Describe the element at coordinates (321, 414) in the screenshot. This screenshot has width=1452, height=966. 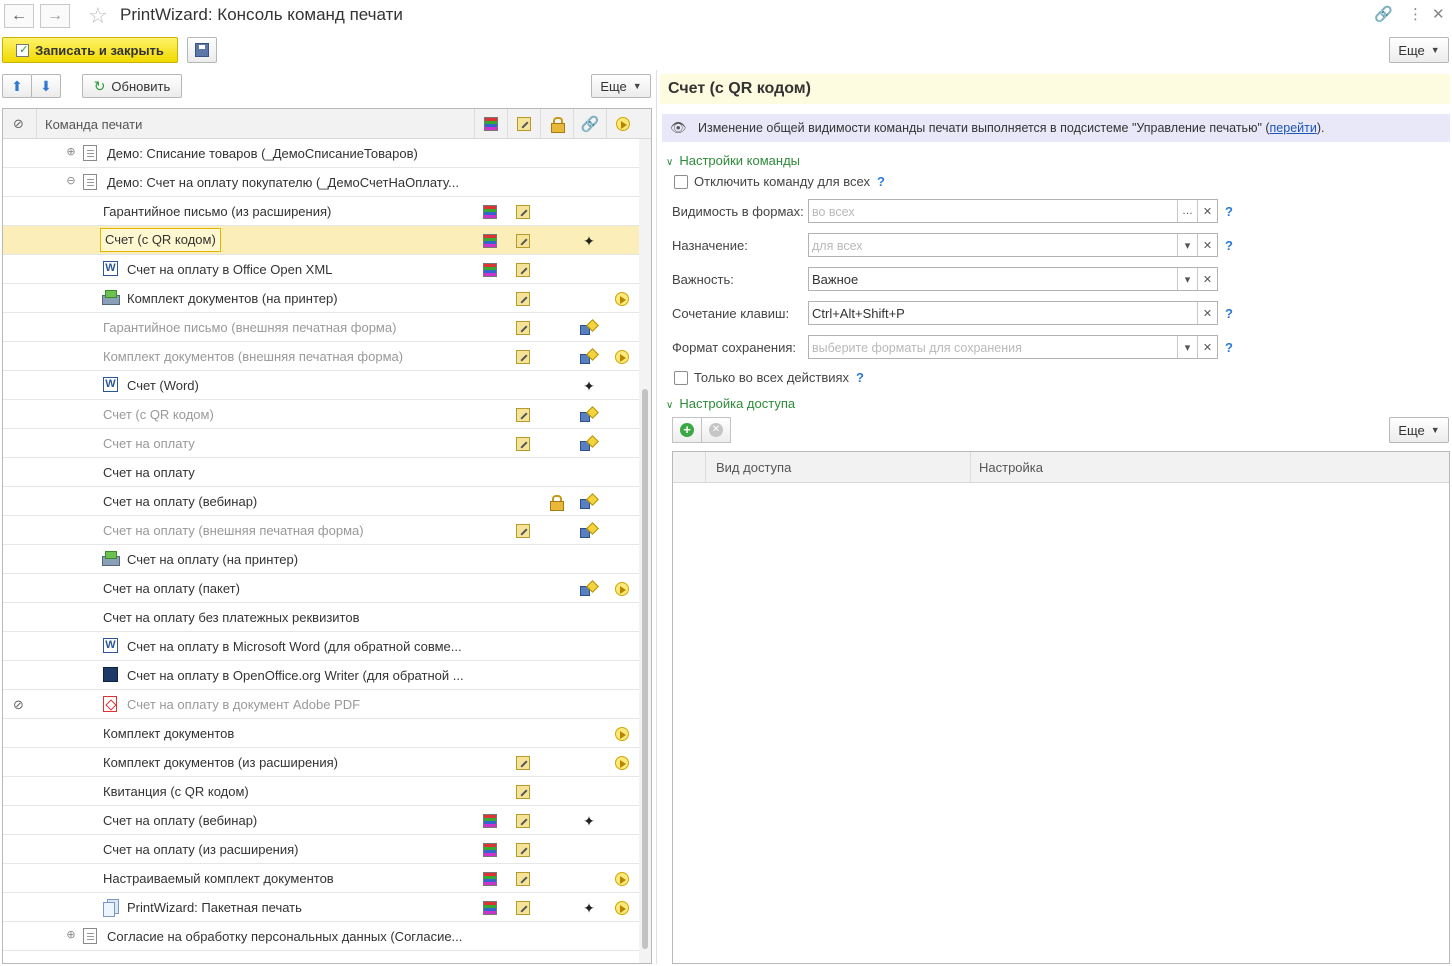
I see `tree-row: Счет (с QR кодом)` at that location.